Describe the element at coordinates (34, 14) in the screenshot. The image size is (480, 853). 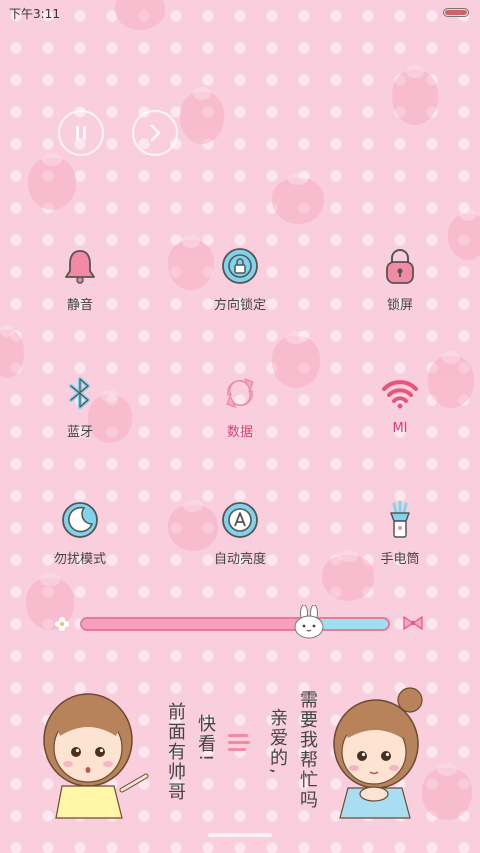
I see `status-time: 下午3:11` at that location.